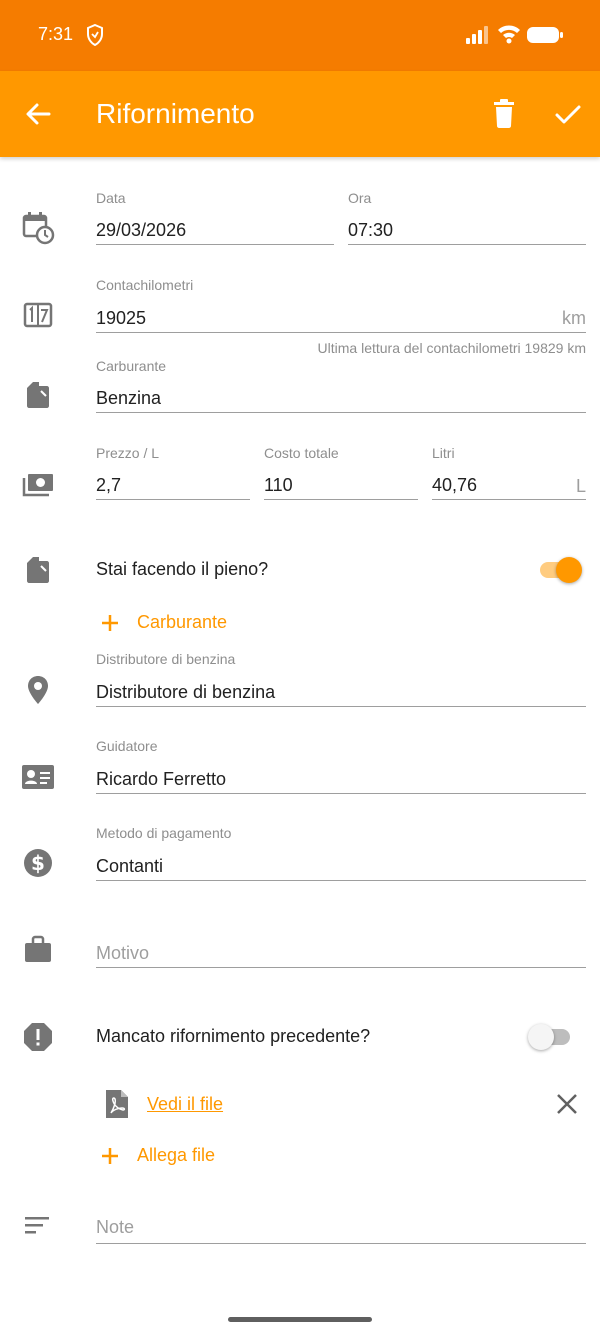 The width and height of the screenshot is (600, 1336). I want to click on total-cost-underline, so click(341, 499).